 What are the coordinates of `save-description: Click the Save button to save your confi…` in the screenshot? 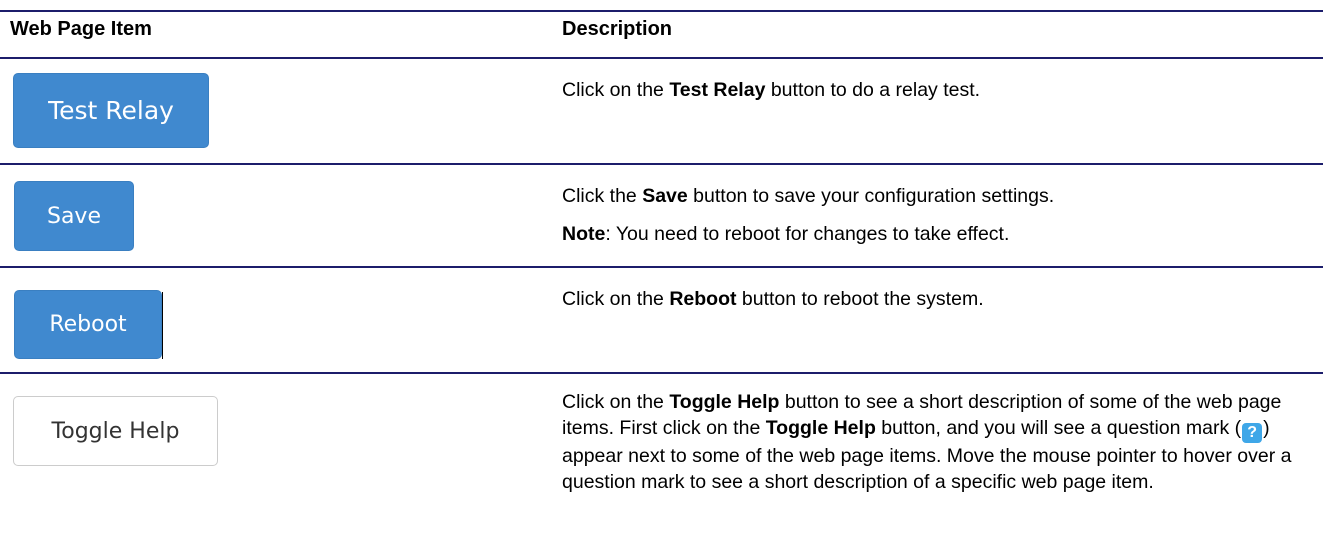 It's located at (937, 215).